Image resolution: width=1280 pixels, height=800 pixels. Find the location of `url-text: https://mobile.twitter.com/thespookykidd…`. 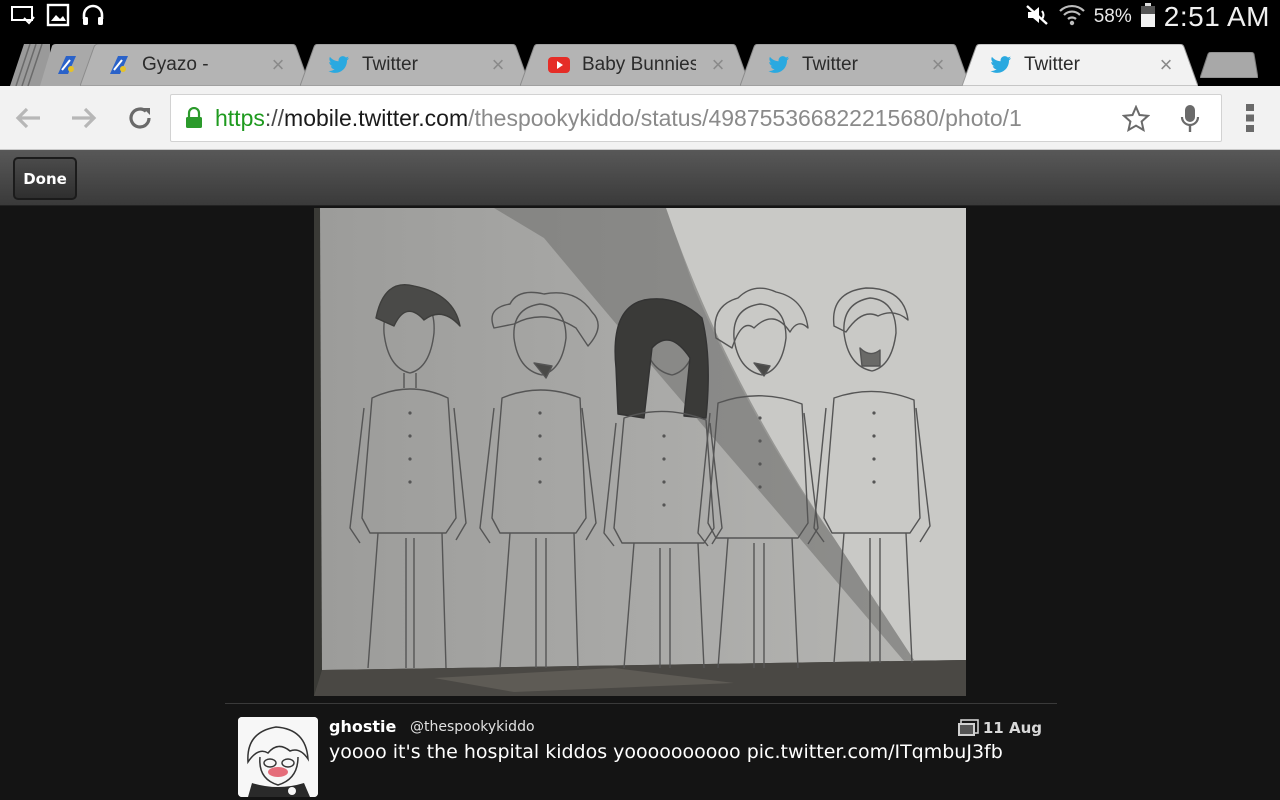

url-text: https://mobile.twitter.com/thespookykidd… is located at coordinates (660, 118).